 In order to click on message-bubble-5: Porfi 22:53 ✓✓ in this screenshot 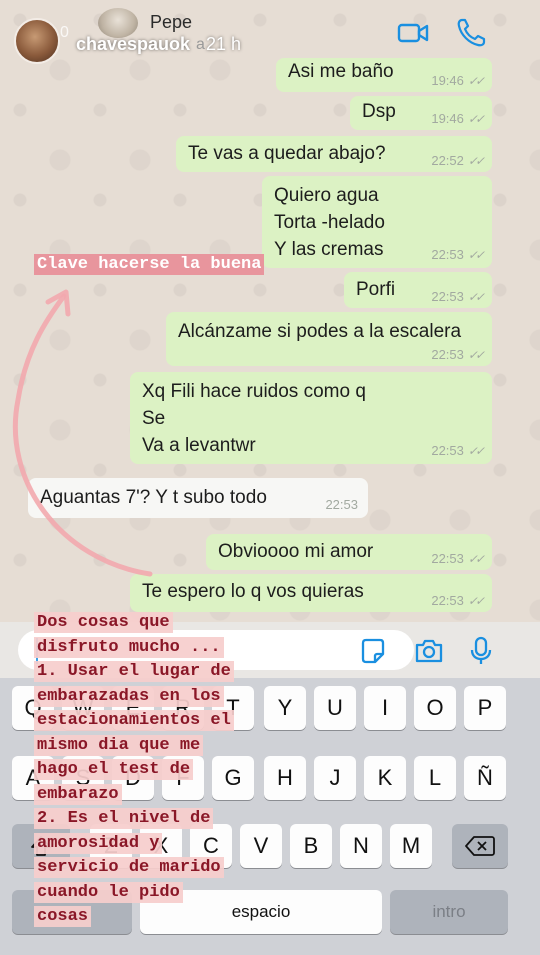, I will do `click(418, 290)`.